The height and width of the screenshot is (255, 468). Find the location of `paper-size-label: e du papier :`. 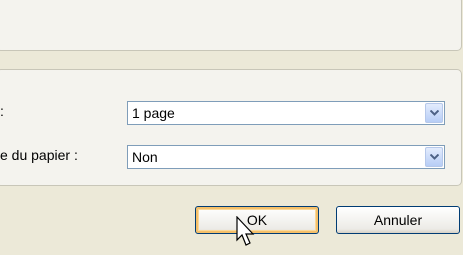

paper-size-label: e du papier : is located at coordinates (39, 155).